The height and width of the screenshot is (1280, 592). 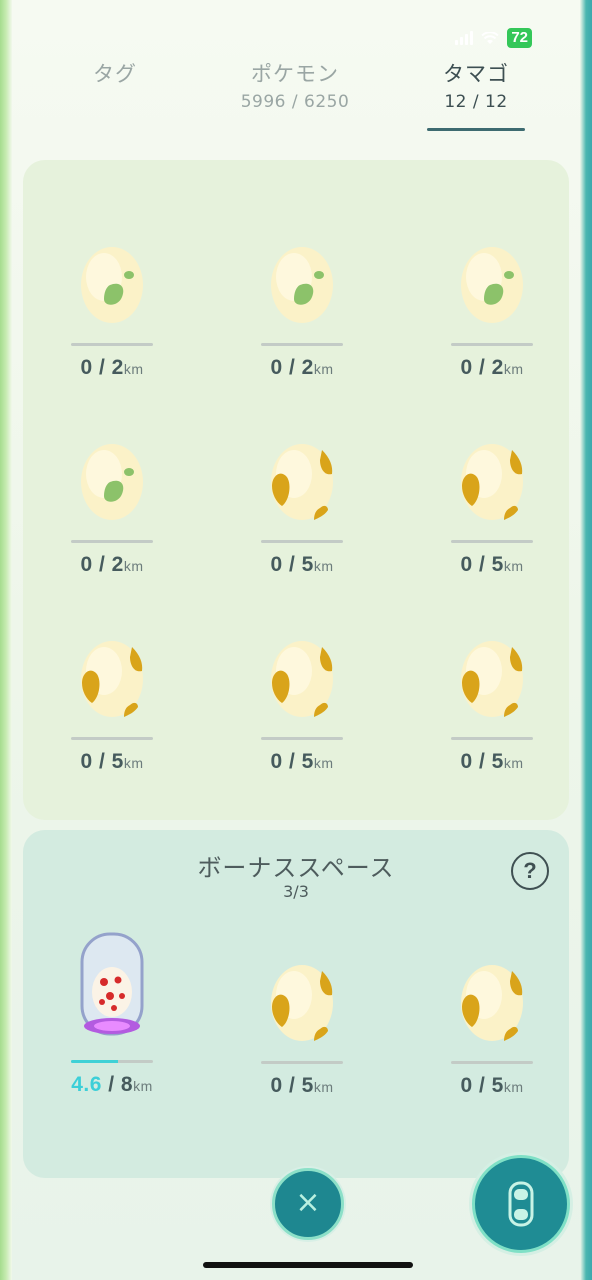 I want to click on distance-walked: 4.6, so click(x=86, y=1084).